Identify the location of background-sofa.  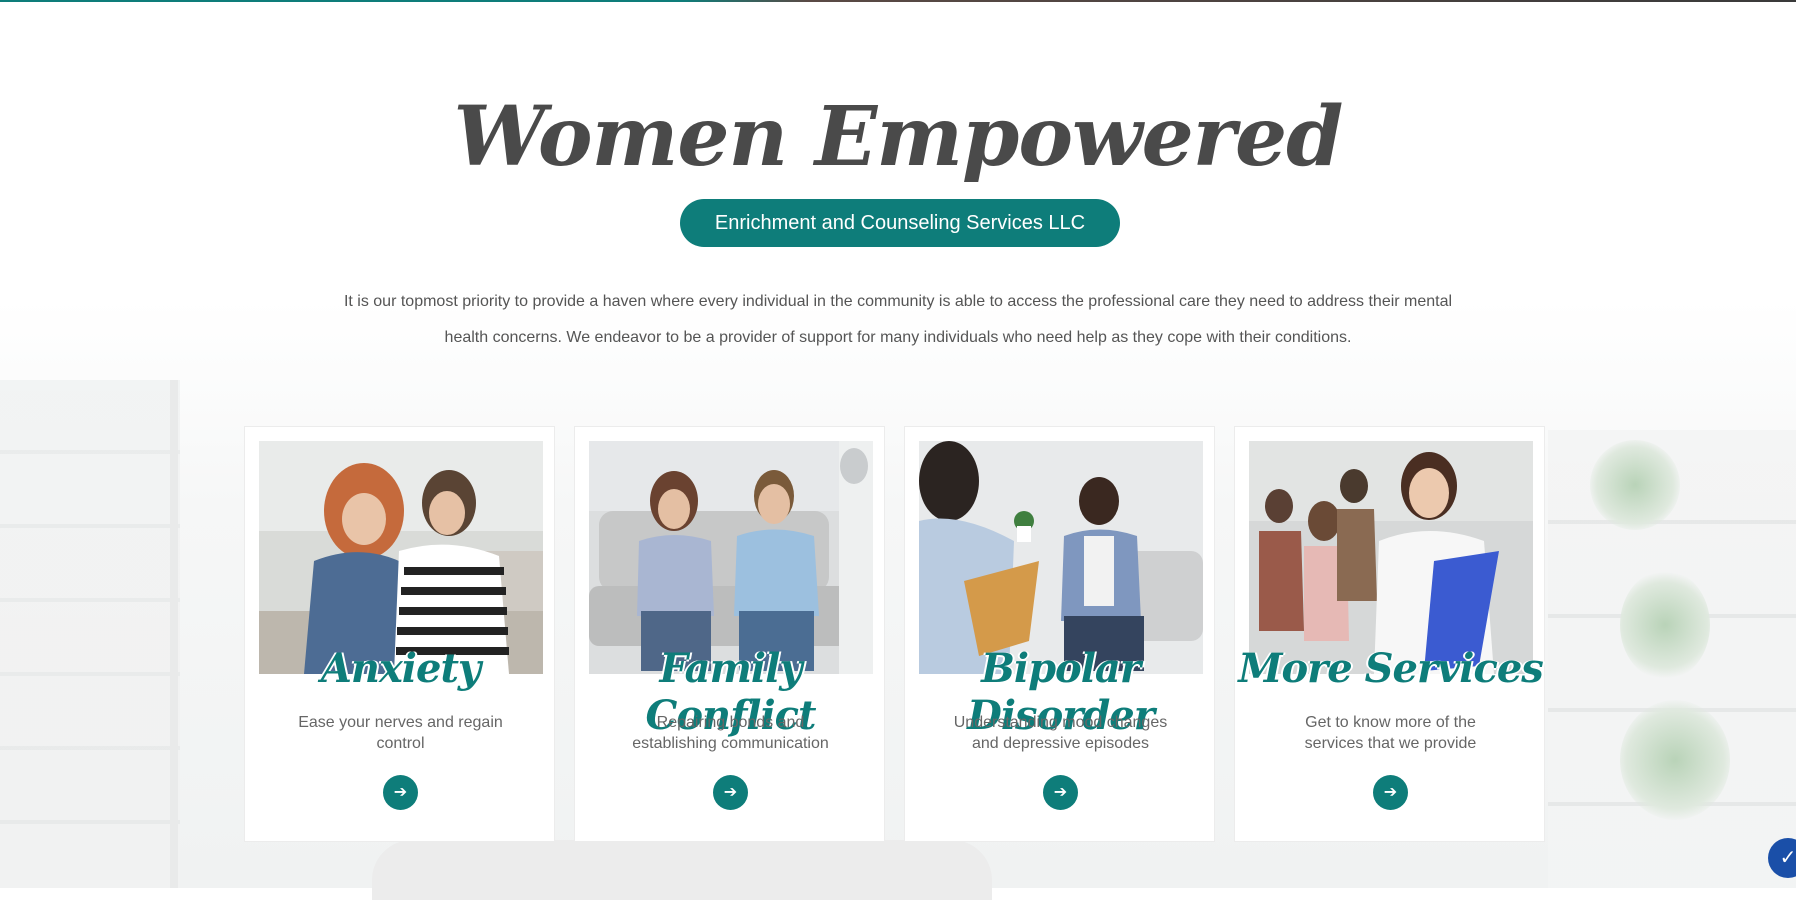
(682, 870).